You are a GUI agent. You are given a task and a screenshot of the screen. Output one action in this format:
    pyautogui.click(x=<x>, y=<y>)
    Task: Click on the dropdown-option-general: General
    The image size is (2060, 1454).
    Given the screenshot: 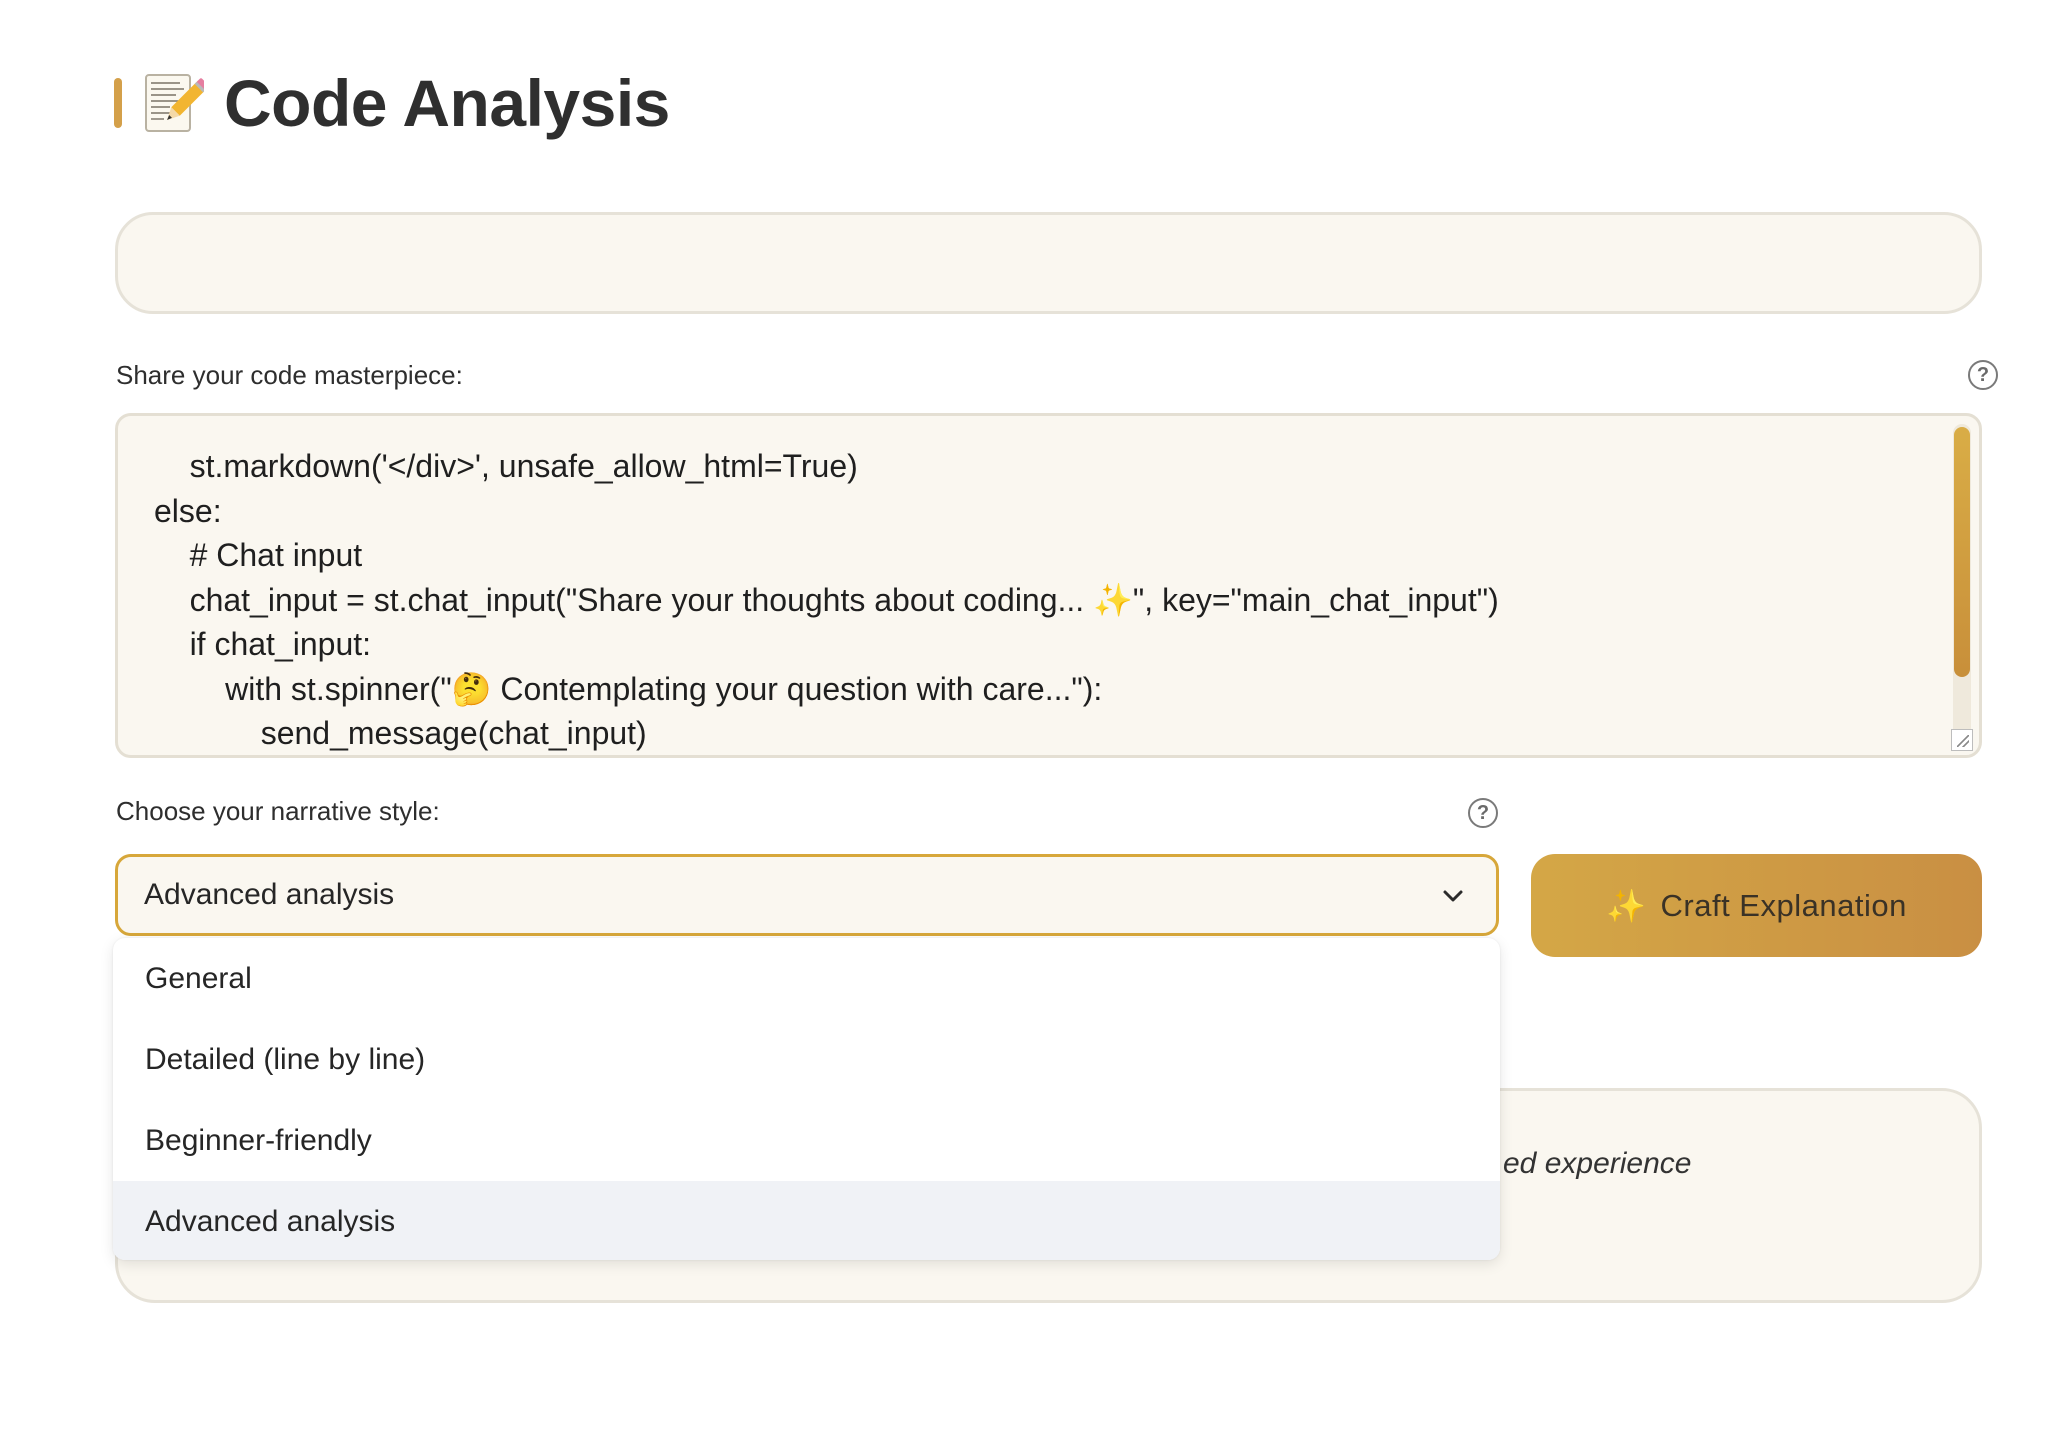 What is the action you would take?
    pyautogui.click(x=806, y=978)
    